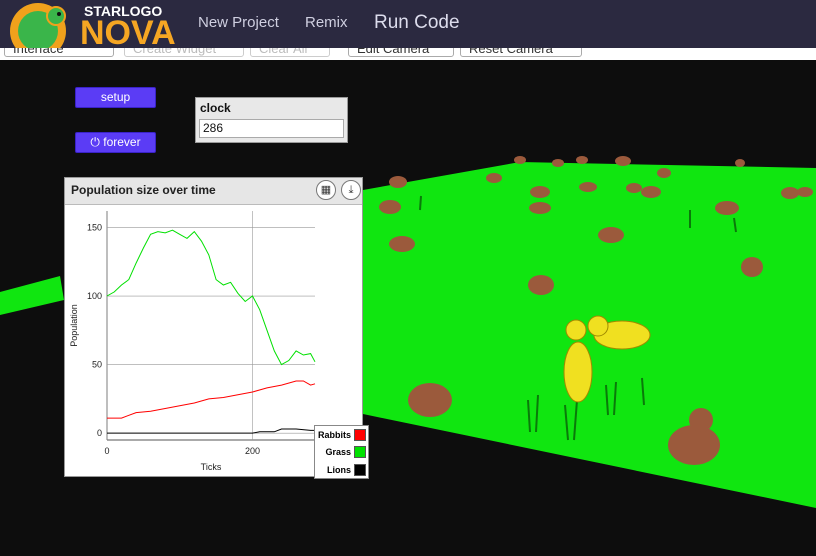 This screenshot has width=816, height=556. What do you see at coordinates (211, 467) in the screenshot?
I see `x-axis-label: Ticks` at bounding box center [211, 467].